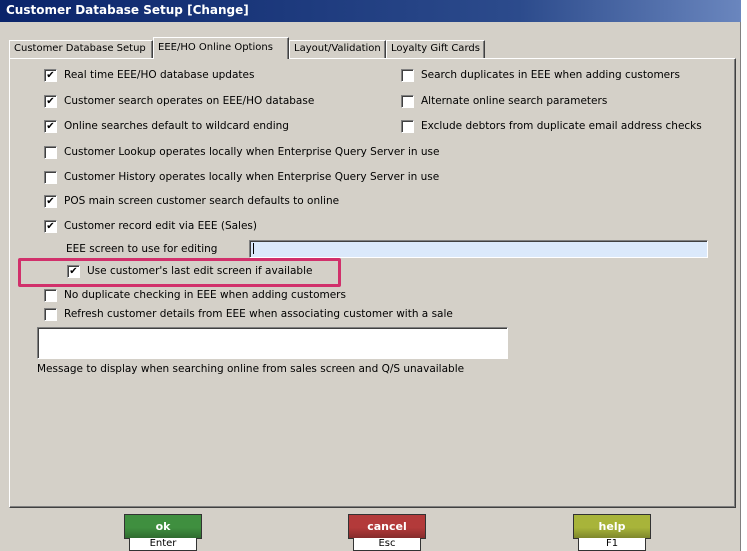 This screenshot has width=747, height=551. I want to click on checkbox-label: Real time EEE/HO database updates, so click(159, 75).